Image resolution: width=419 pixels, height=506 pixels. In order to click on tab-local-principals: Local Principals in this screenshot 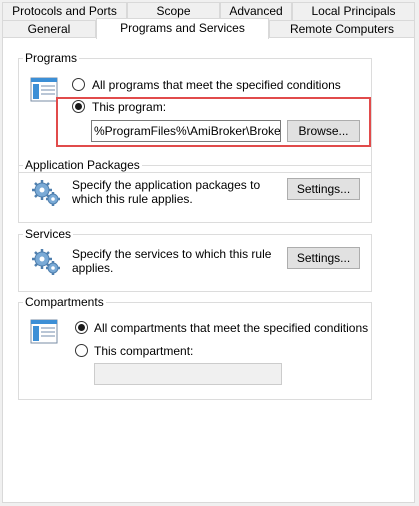, I will do `click(353, 11)`.